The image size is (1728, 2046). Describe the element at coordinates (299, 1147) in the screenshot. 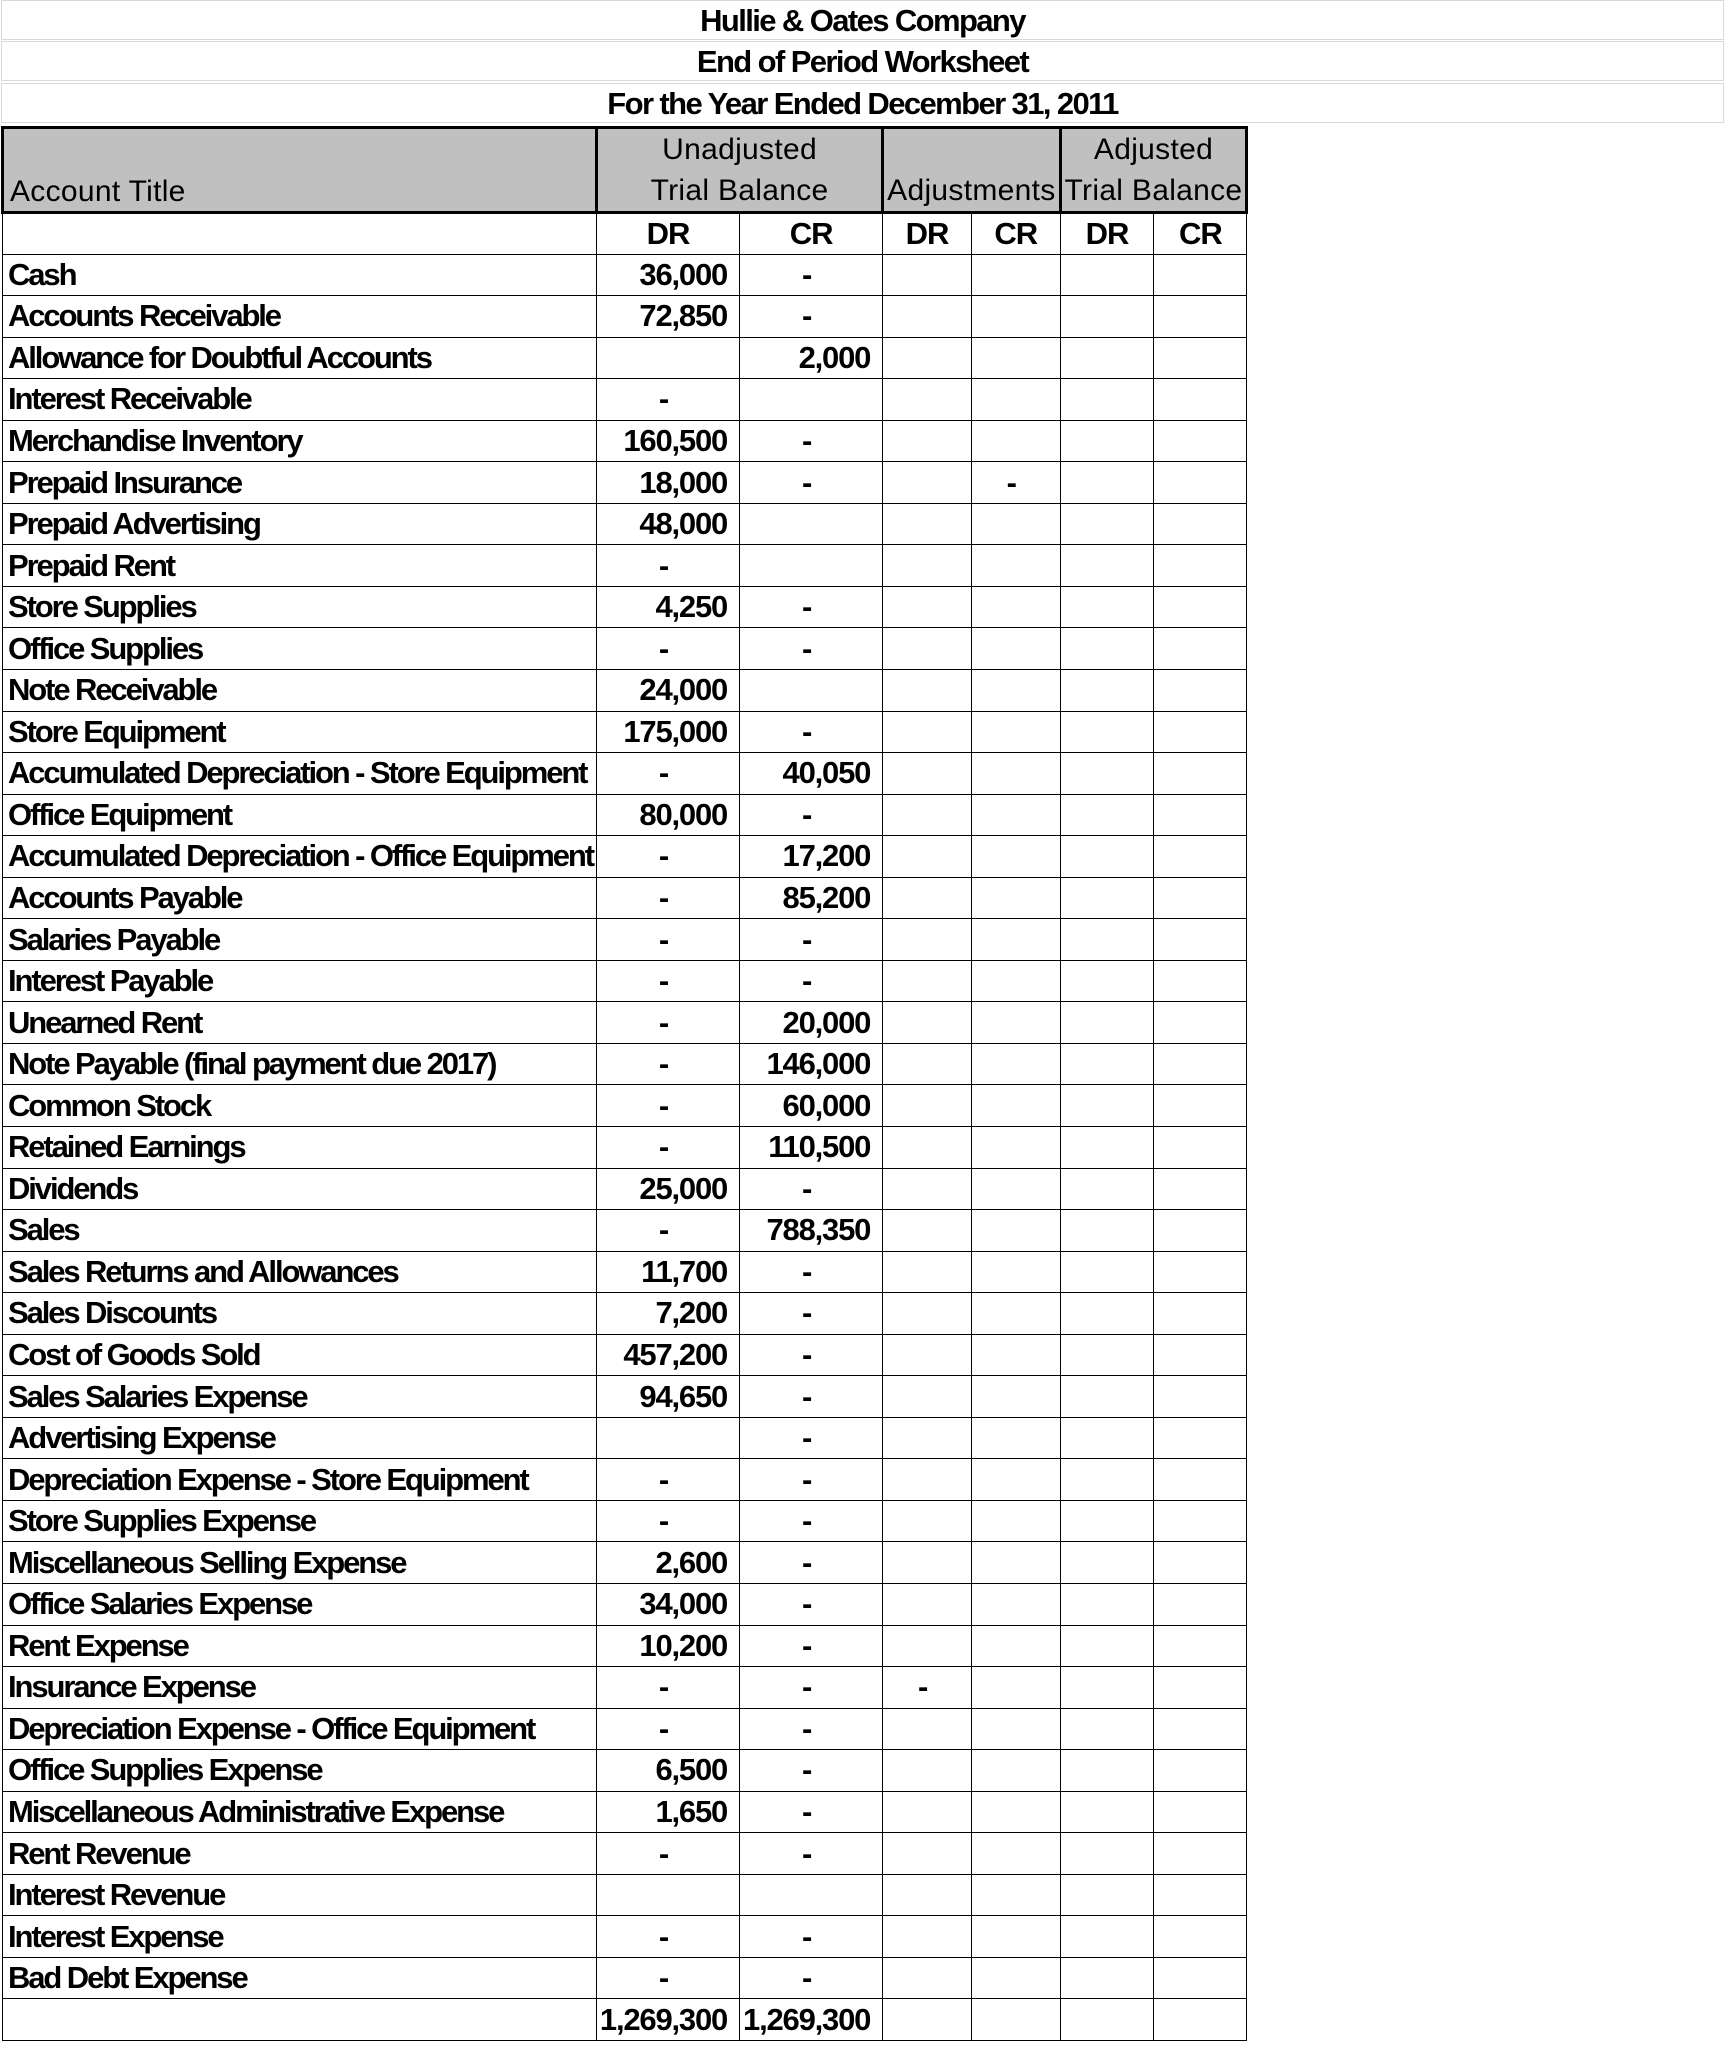

I see `account-title-cell: Retained Earnings` at that location.